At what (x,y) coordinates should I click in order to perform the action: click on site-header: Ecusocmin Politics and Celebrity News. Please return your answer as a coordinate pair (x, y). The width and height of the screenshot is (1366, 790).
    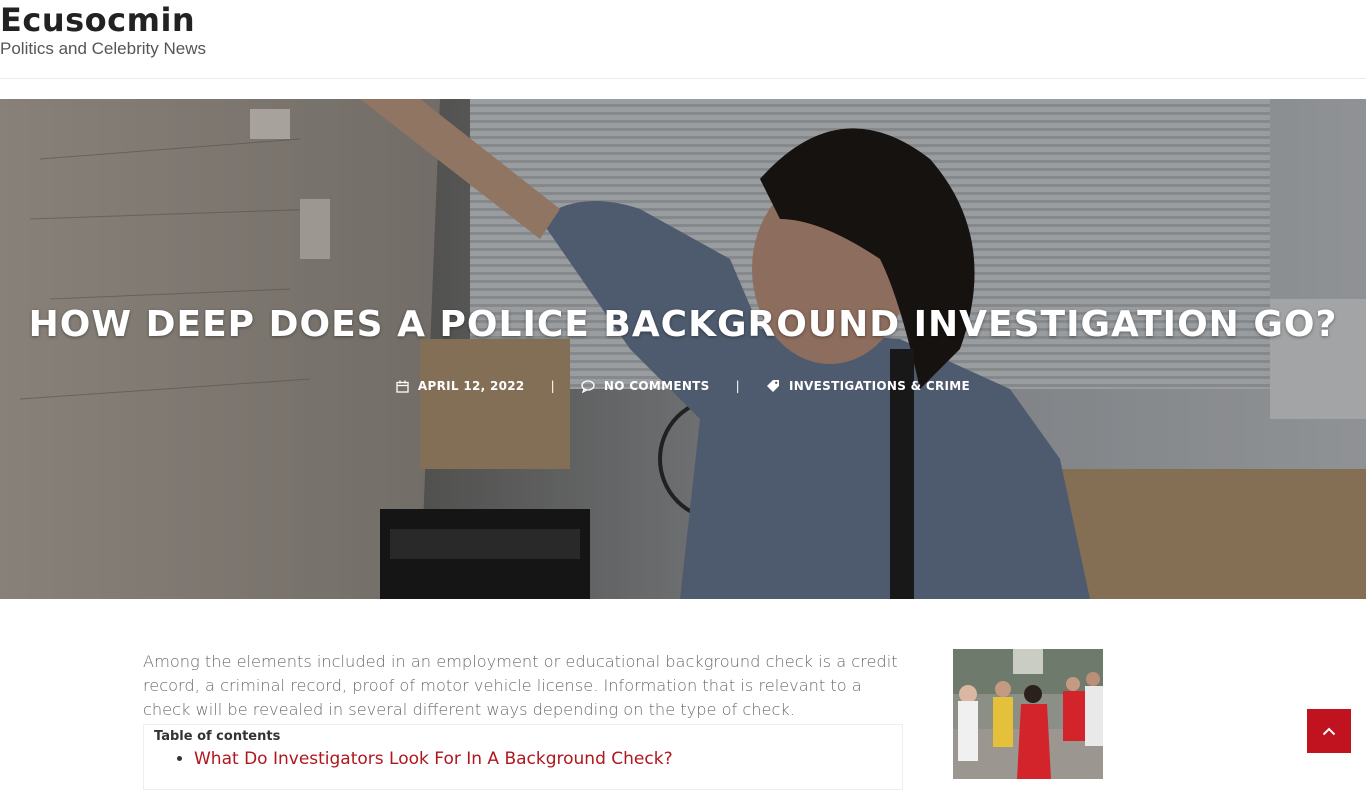
    Looking at the image, I should click on (683, 39).